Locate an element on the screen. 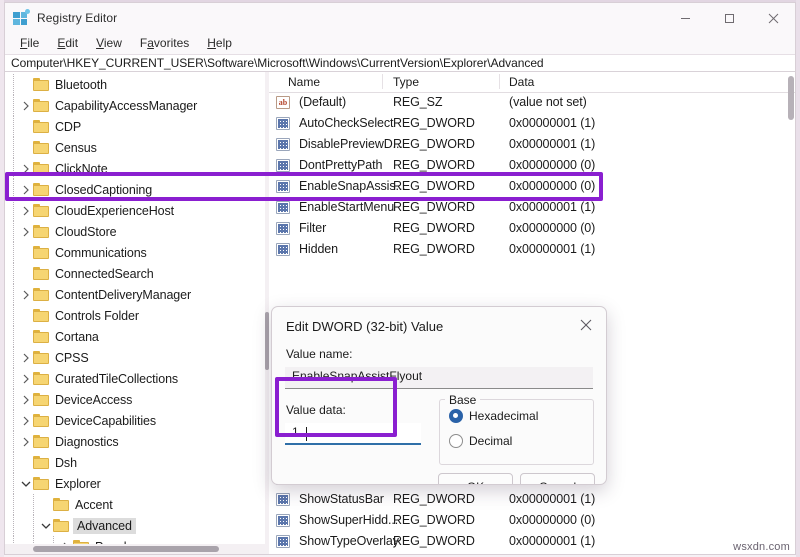 The width and height of the screenshot is (800, 557). minimize-icon is located at coordinates (685, 18).